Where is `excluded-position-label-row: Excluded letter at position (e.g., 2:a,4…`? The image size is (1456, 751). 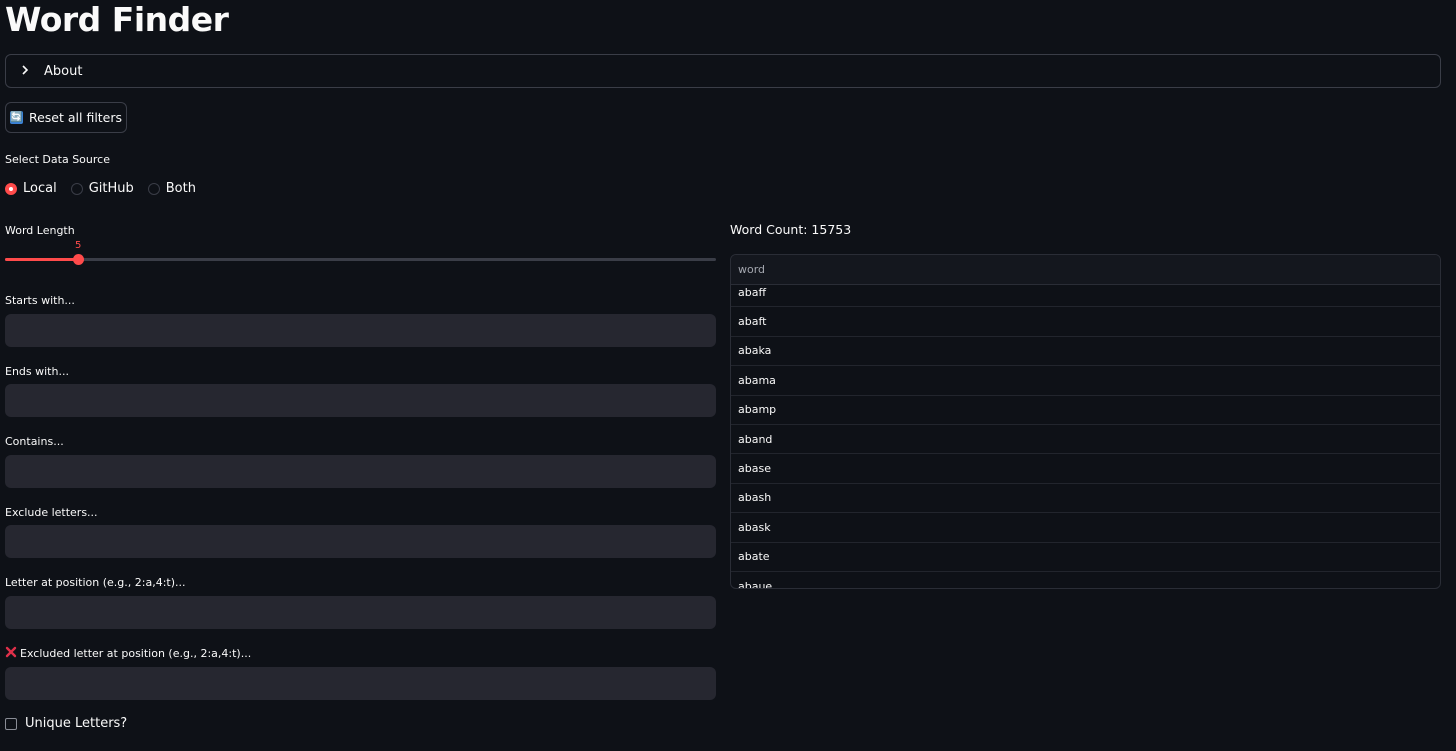 excluded-position-label-row: Excluded letter at position (e.g., 2:a,4… is located at coordinates (128, 653).